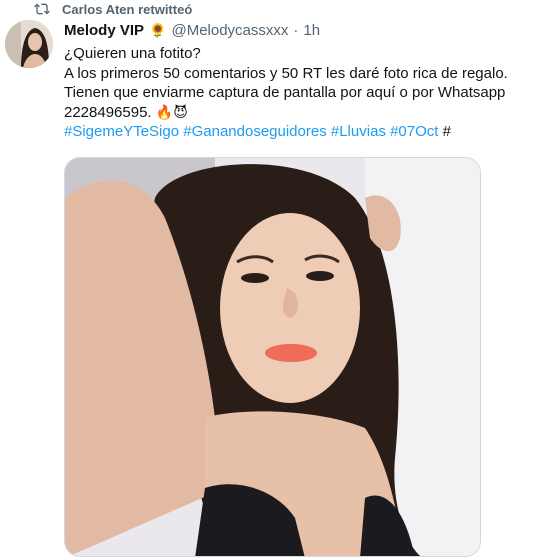 The image size is (548, 557). Describe the element at coordinates (229, 30) in the screenshot. I see `author-handle: @Melodycassxxx` at that location.